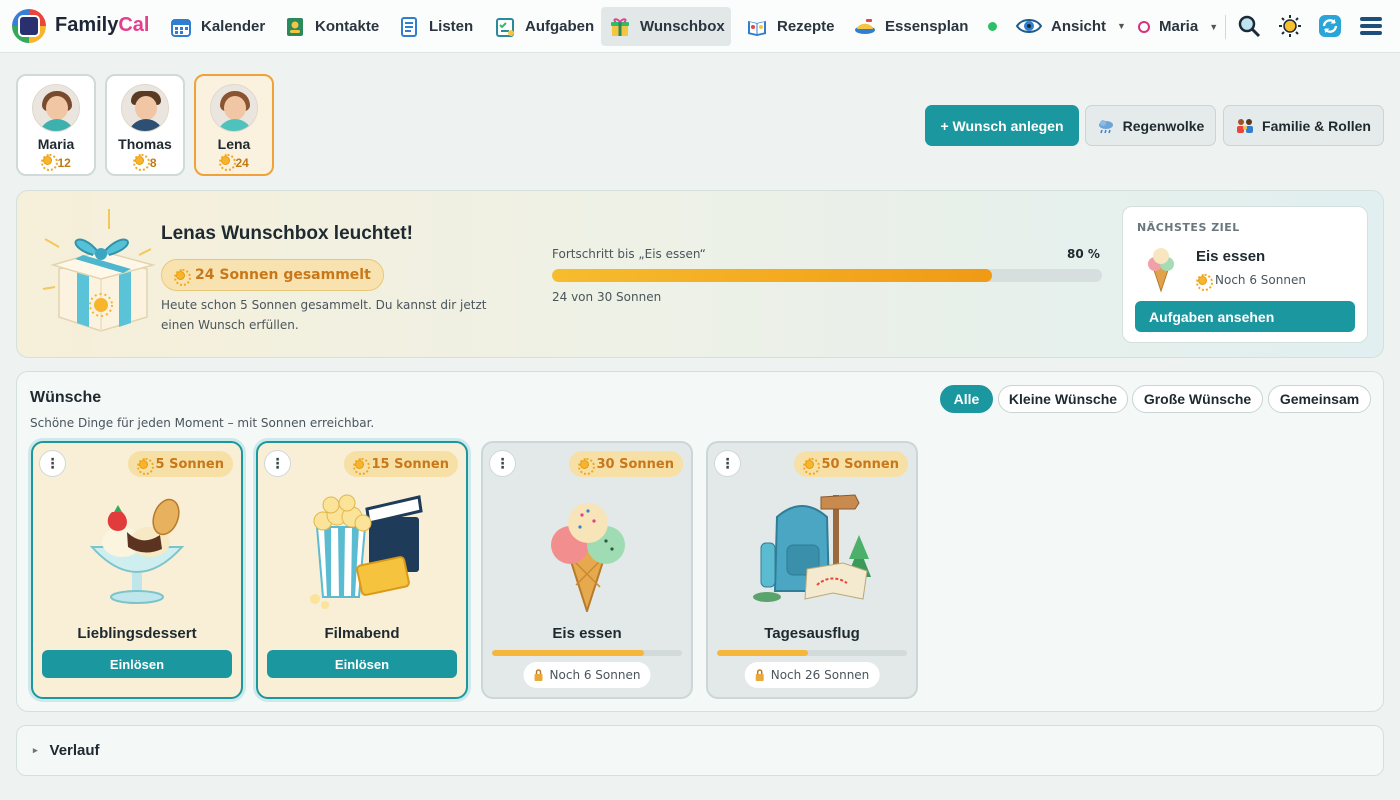 Image resolution: width=1400 pixels, height=800 pixels. What do you see at coordinates (66, 397) in the screenshot?
I see `wishes-title: Wünsche` at bounding box center [66, 397].